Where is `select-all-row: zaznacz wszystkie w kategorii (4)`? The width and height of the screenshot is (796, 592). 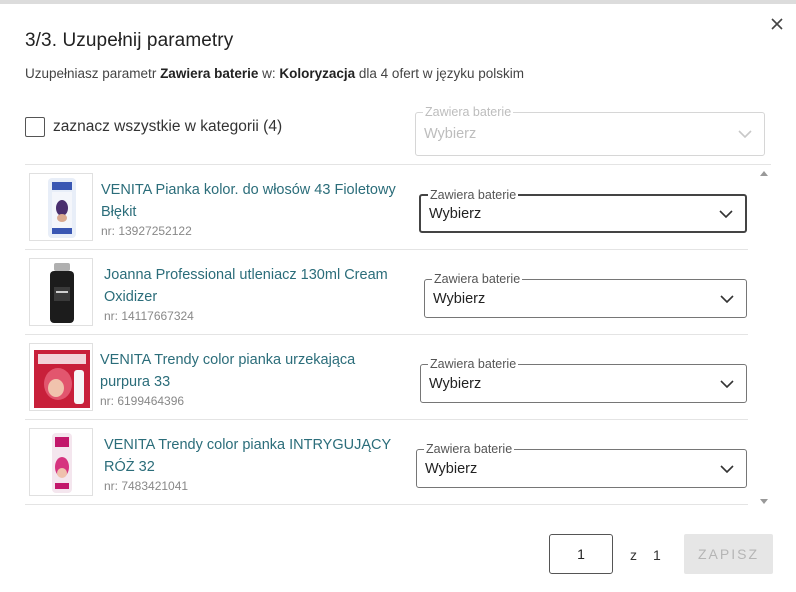
select-all-row: zaznacz wszystkie w kategorii (4) is located at coordinates (153, 127).